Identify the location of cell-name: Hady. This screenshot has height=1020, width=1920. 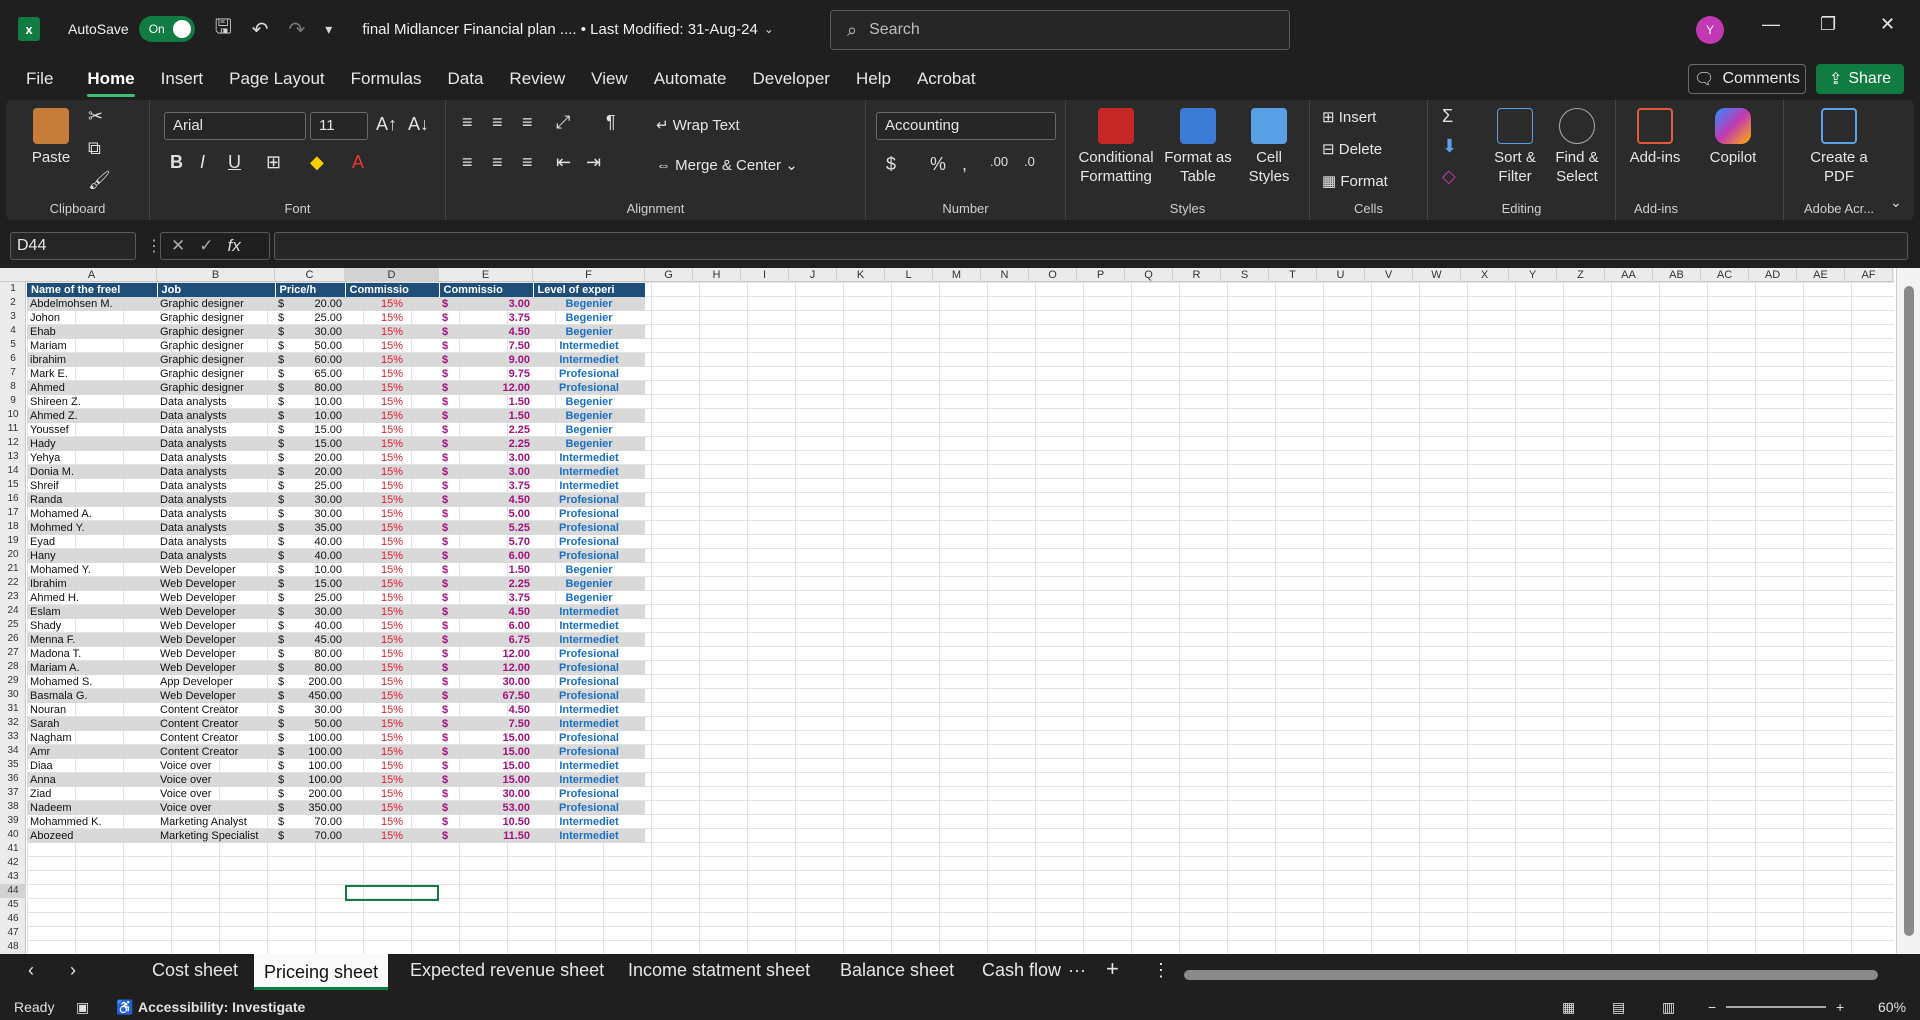
(92, 444).